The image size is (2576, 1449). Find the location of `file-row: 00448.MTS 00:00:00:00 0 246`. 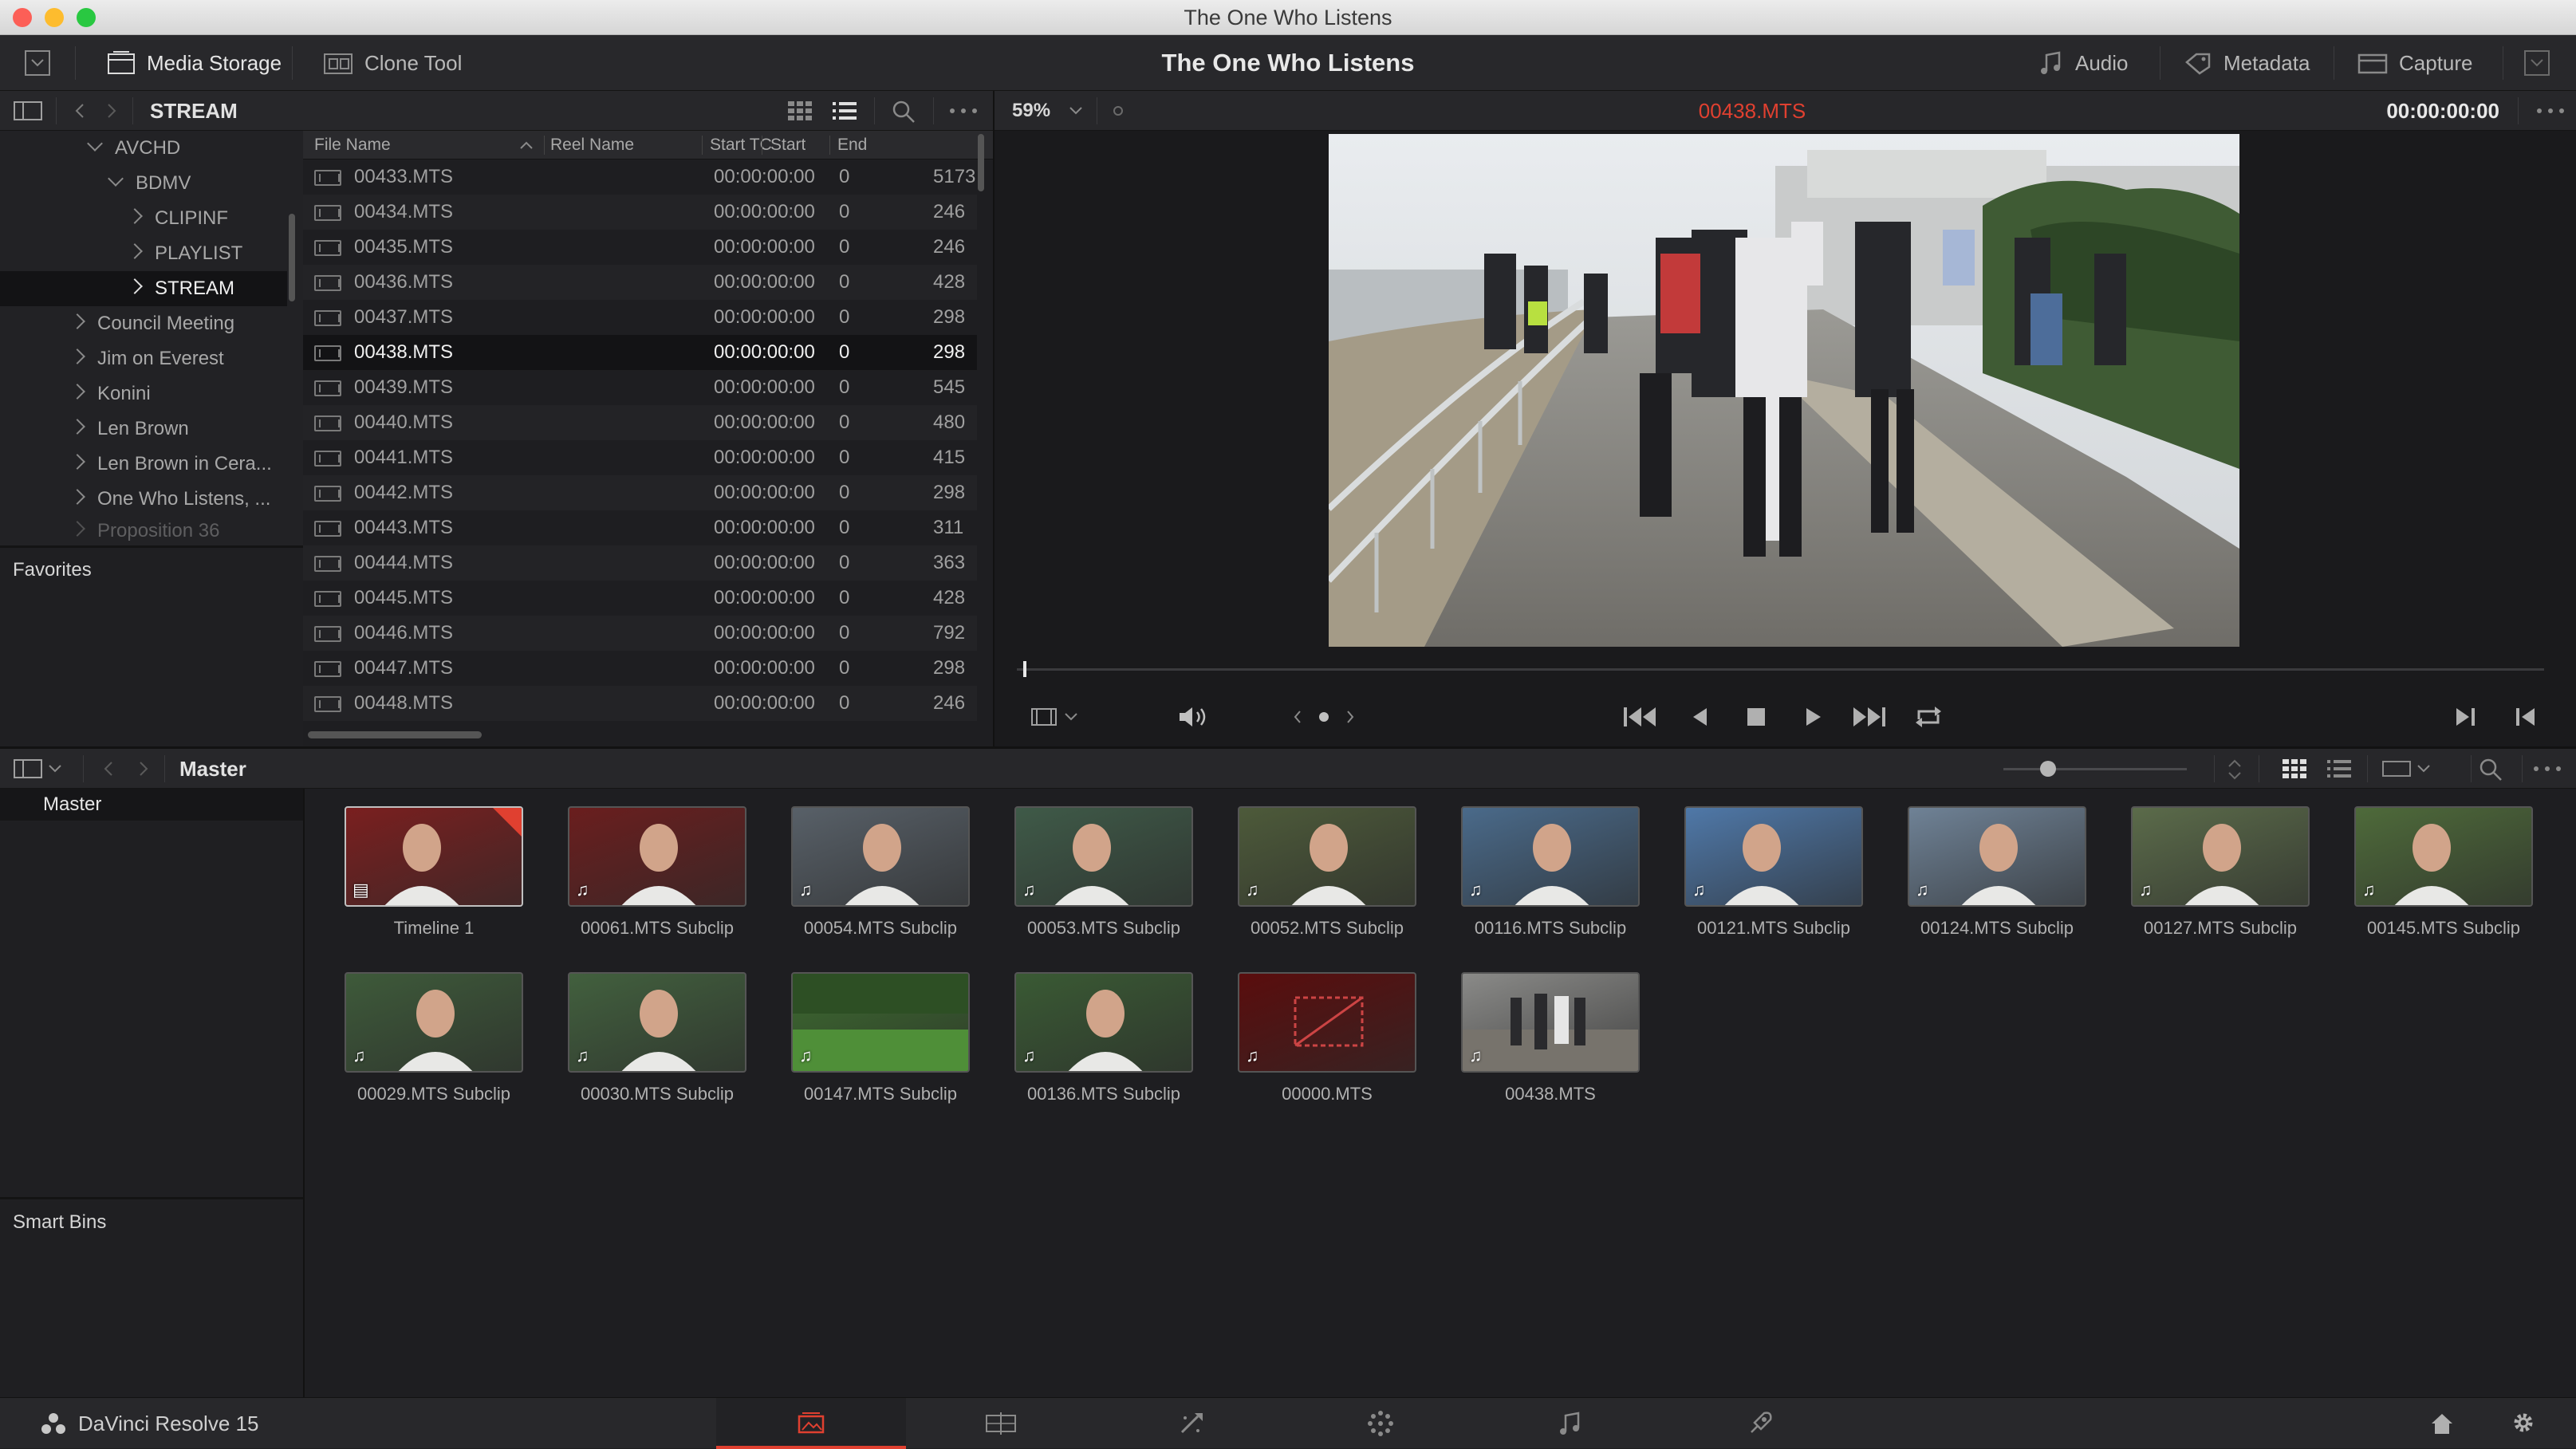

file-row: 00448.MTS 00:00:00:00 0 246 is located at coordinates (640, 703).